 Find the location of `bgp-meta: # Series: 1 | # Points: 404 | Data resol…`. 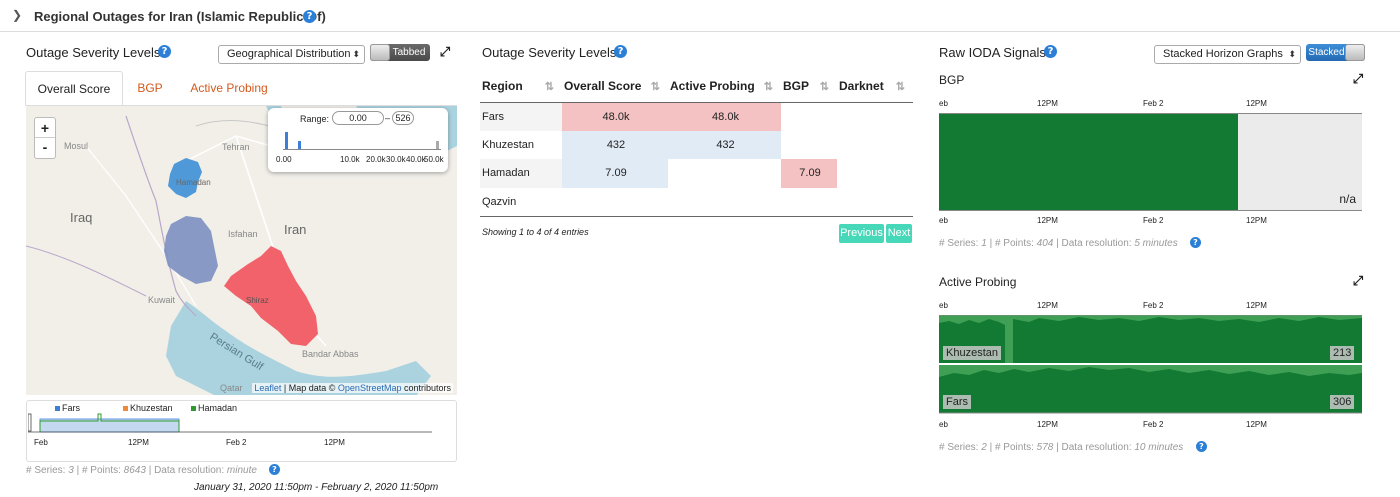

bgp-meta: # Series: 1 | # Points: 404 | Data resol… is located at coordinates (1058, 243).